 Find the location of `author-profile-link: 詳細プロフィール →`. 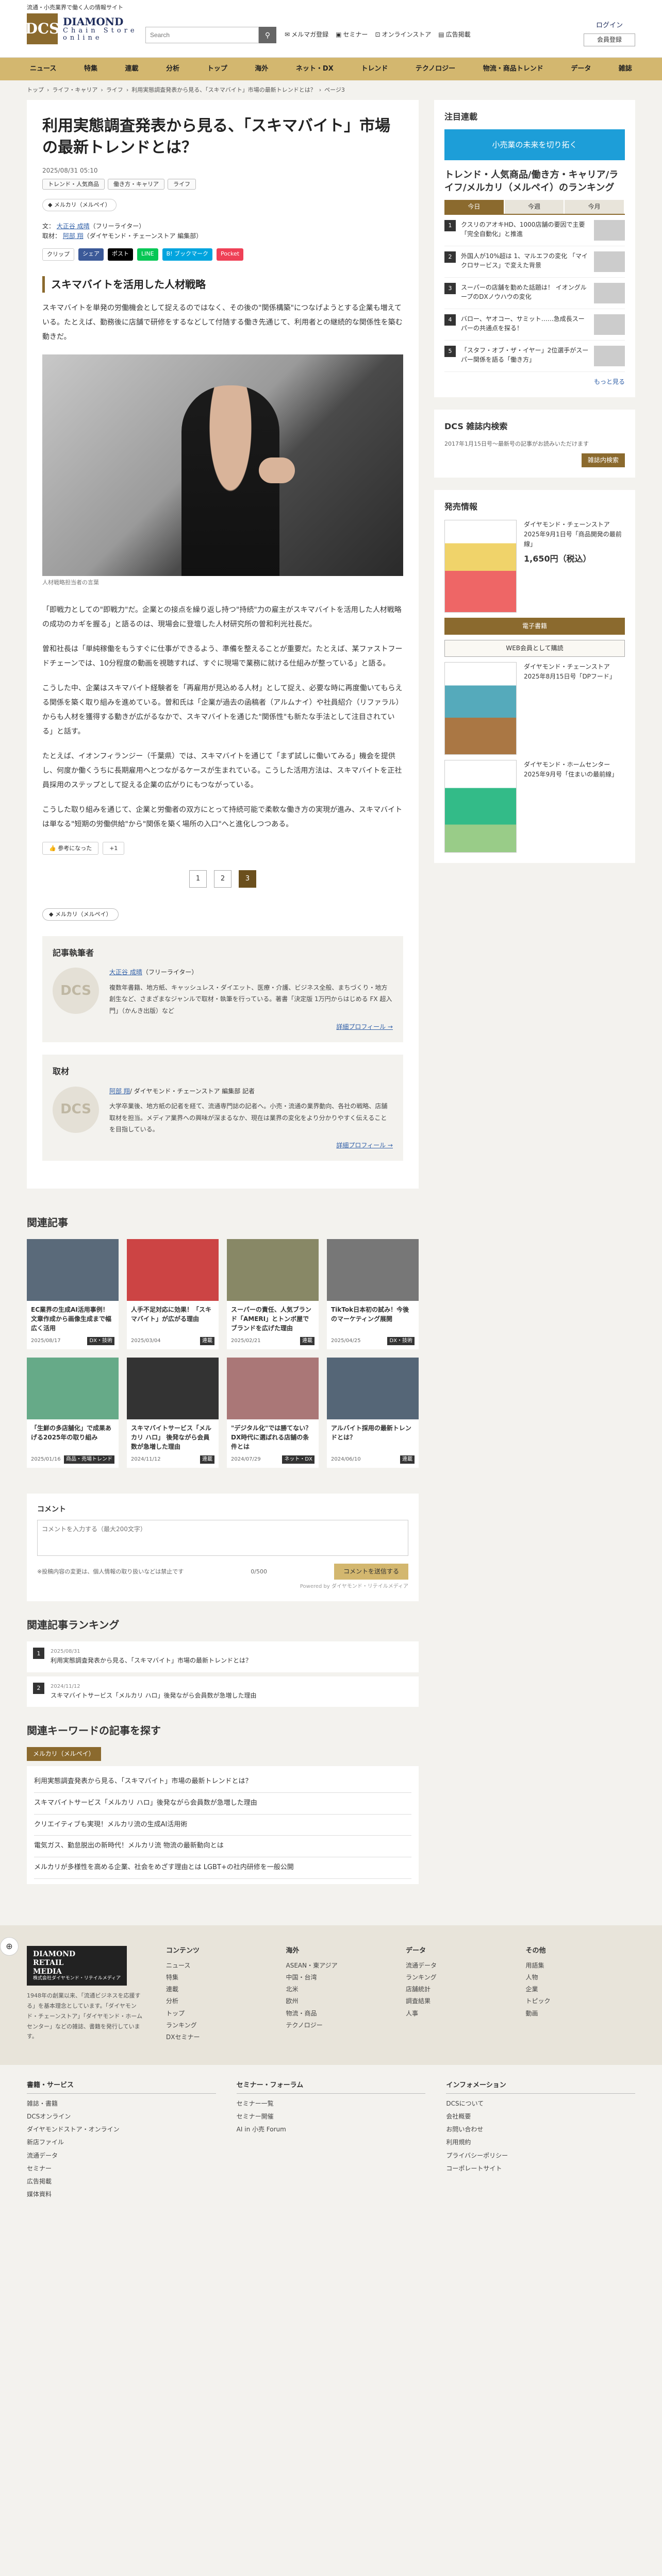

author-profile-link: 詳細プロフィール → is located at coordinates (251, 1027).